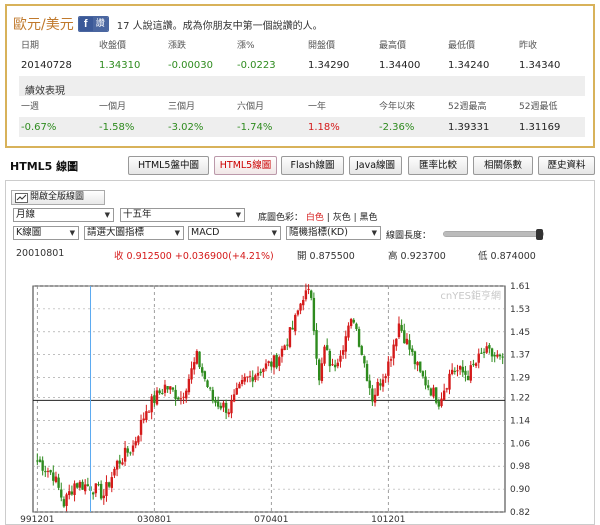 This screenshot has height=525, width=600. What do you see at coordinates (39, 127) in the screenshot?
I see `perf-value: -0.67%` at bounding box center [39, 127].